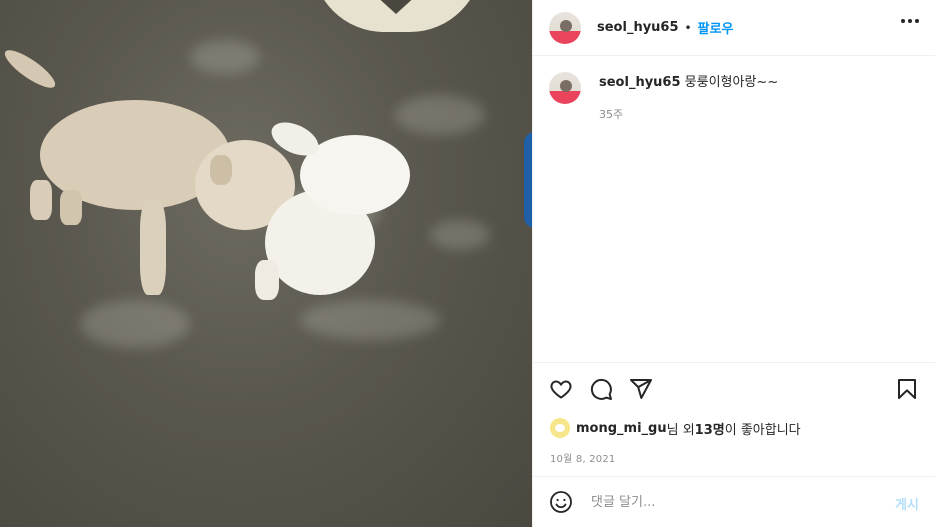 This screenshot has width=935, height=527. I want to click on post-actions-section: mong_mi_gu 님 외 13명 이 좋아합니다 10월 8, 2021, so click(734, 419).